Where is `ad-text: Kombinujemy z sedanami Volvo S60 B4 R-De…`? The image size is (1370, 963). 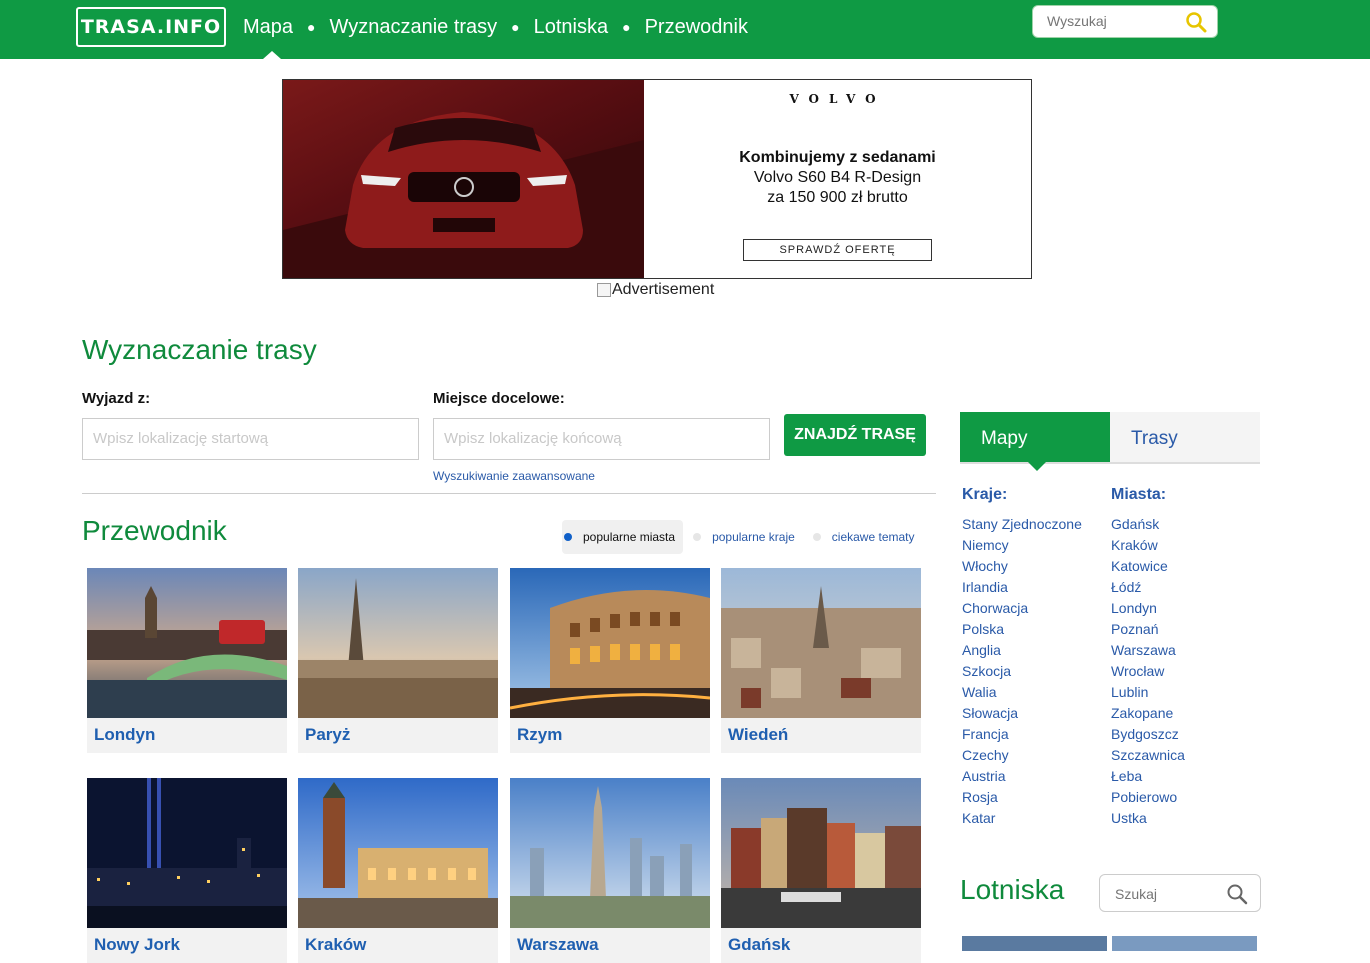
ad-text: Kombinujemy z sedanami Volvo S60 B4 R-De… is located at coordinates (837, 178).